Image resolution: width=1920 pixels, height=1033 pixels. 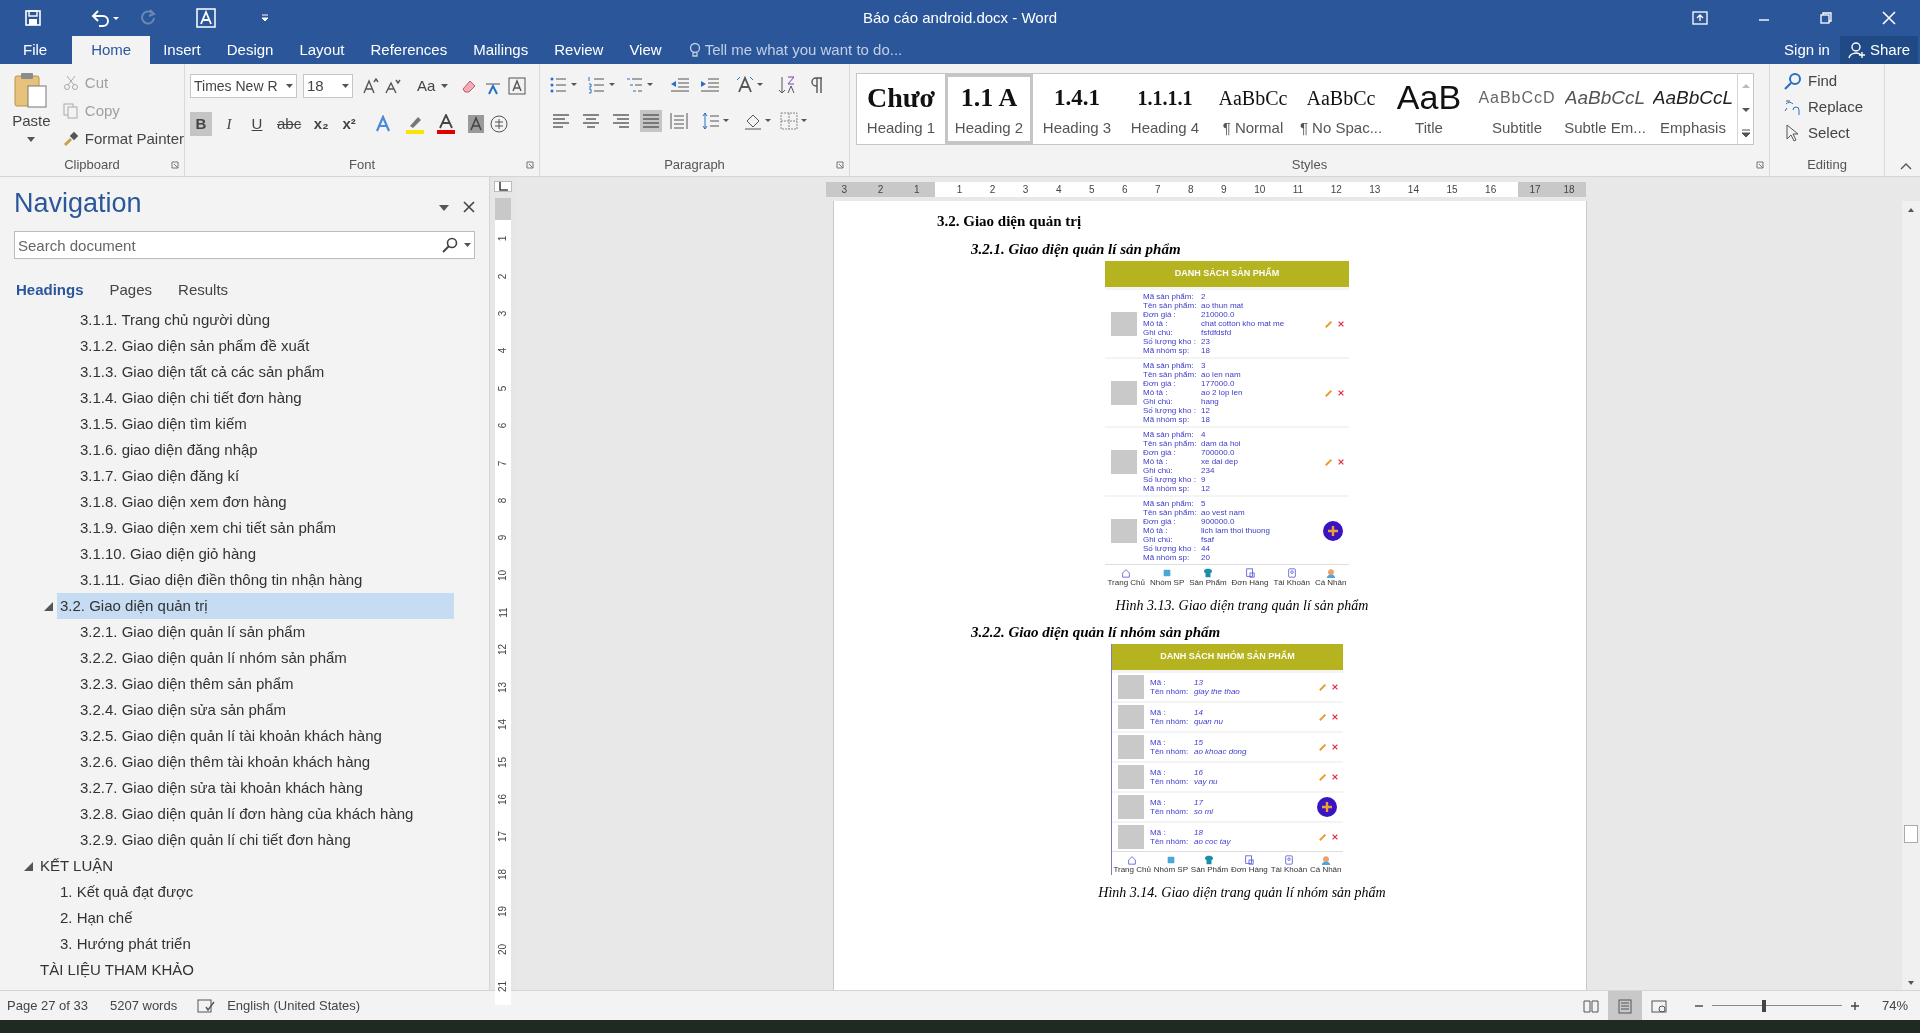 What do you see at coordinates (201, 372) in the screenshot?
I see `heading-item: 3.1.3. Giao diện tất cả các sản phẩm` at bounding box center [201, 372].